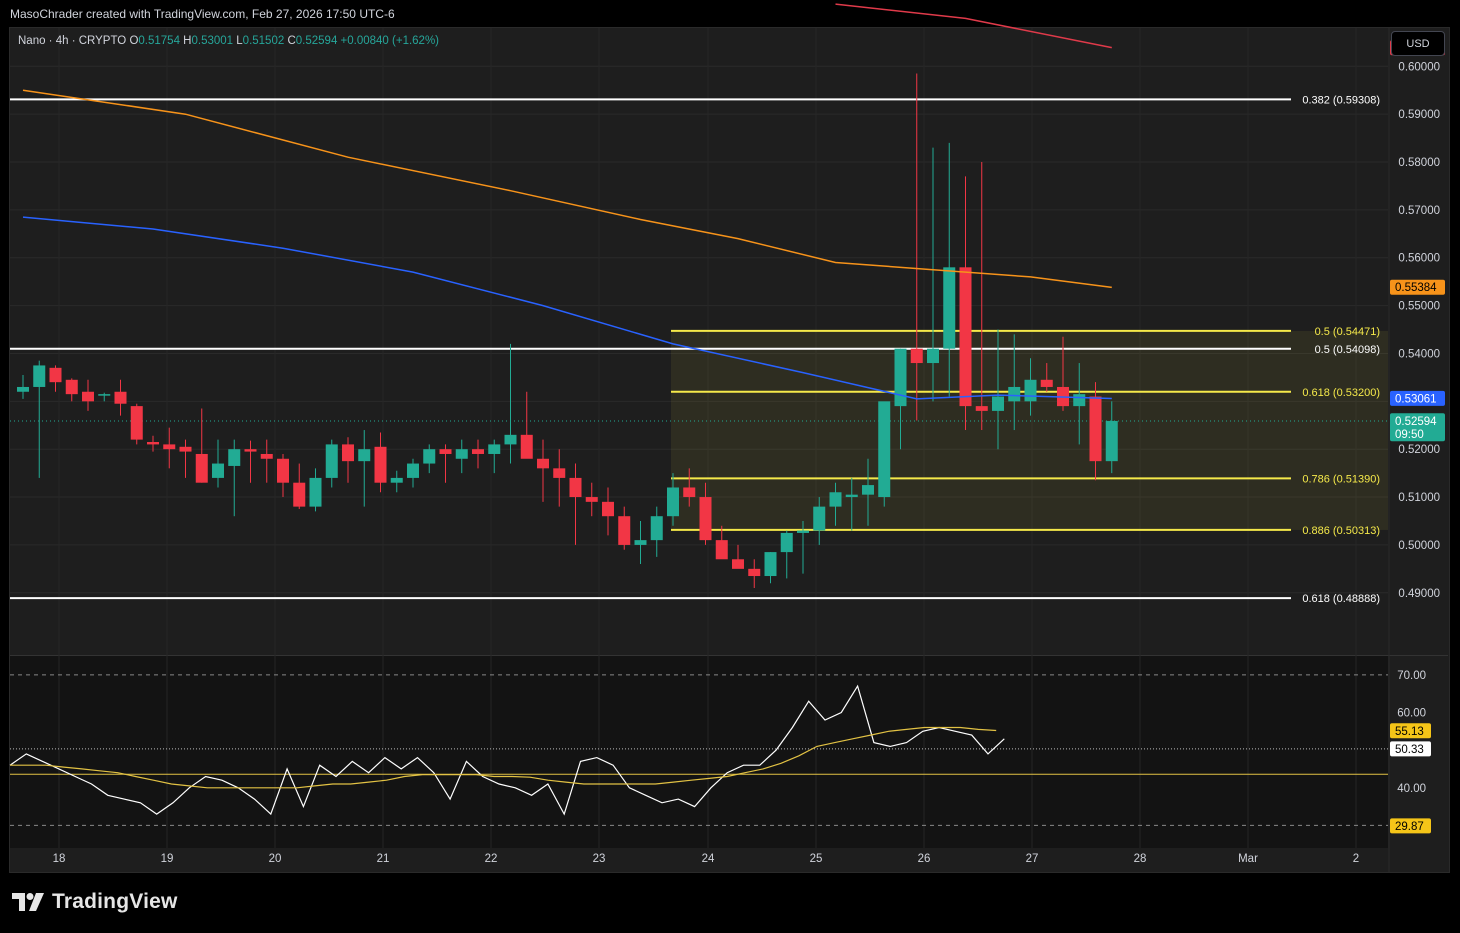 Image resolution: width=1460 pixels, height=933 pixels. What do you see at coordinates (1416, 399) in the screenshot?
I see `ma-blue-price-label: 0.53061` at bounding box center [1416, 399].